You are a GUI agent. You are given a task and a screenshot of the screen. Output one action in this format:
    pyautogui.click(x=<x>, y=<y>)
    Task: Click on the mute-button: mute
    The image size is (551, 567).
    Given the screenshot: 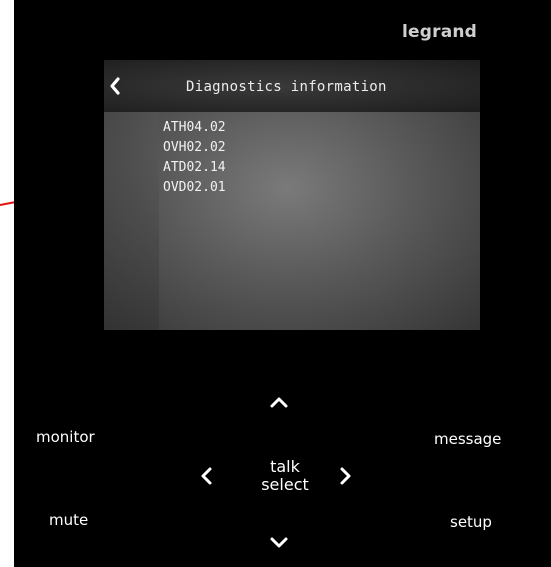 What is the action you would take?
    pyautogui.click(x=68, y=520)
    